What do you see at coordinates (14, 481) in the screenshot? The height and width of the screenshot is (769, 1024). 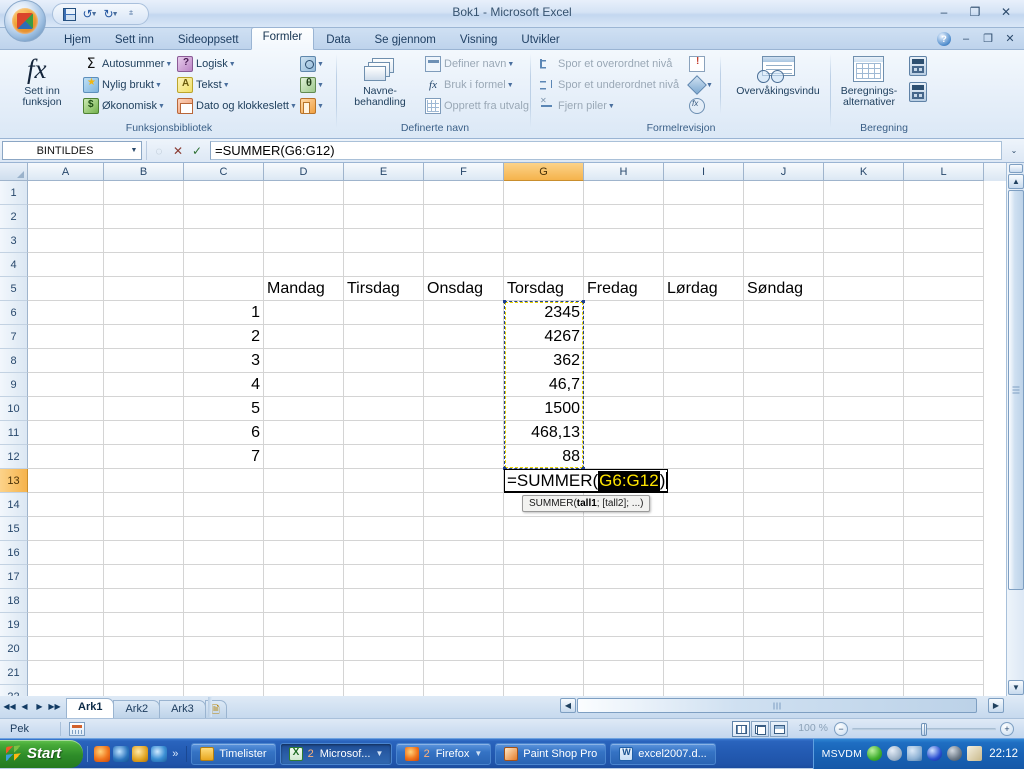 I see `row-header-13: 13` at bounding box center [14, 481].